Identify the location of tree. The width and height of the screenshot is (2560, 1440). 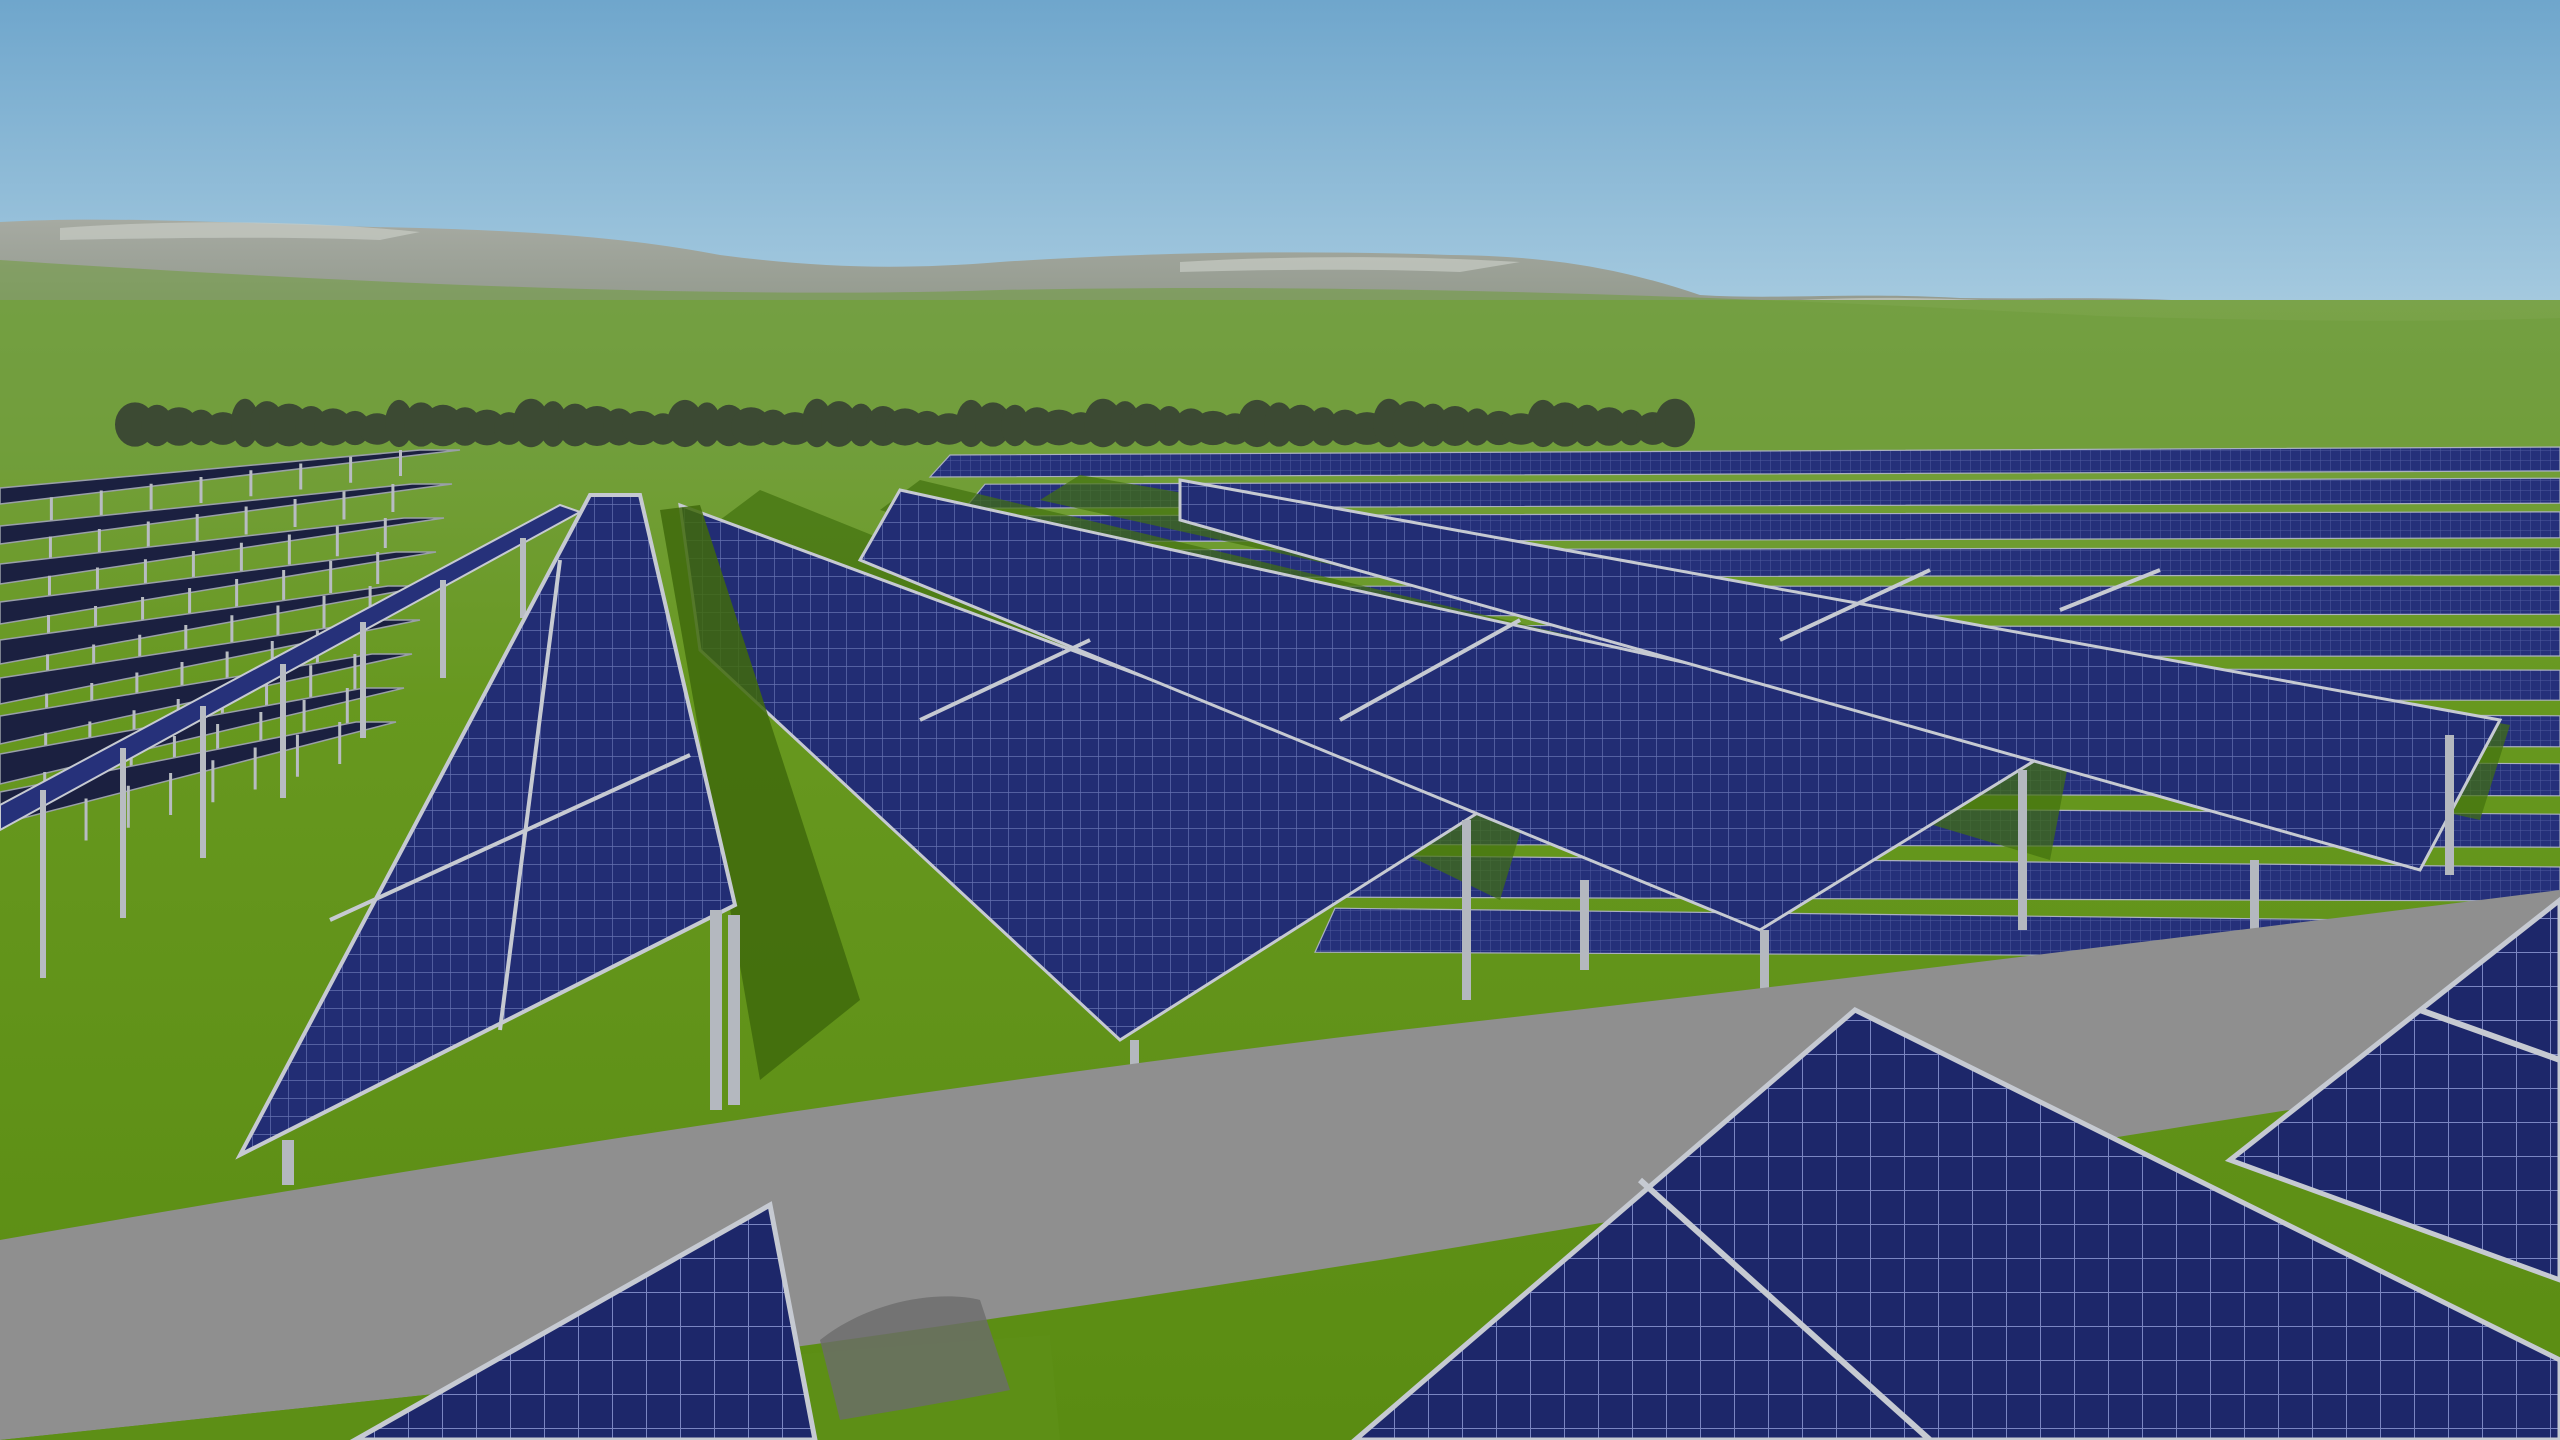
(1675, 423).